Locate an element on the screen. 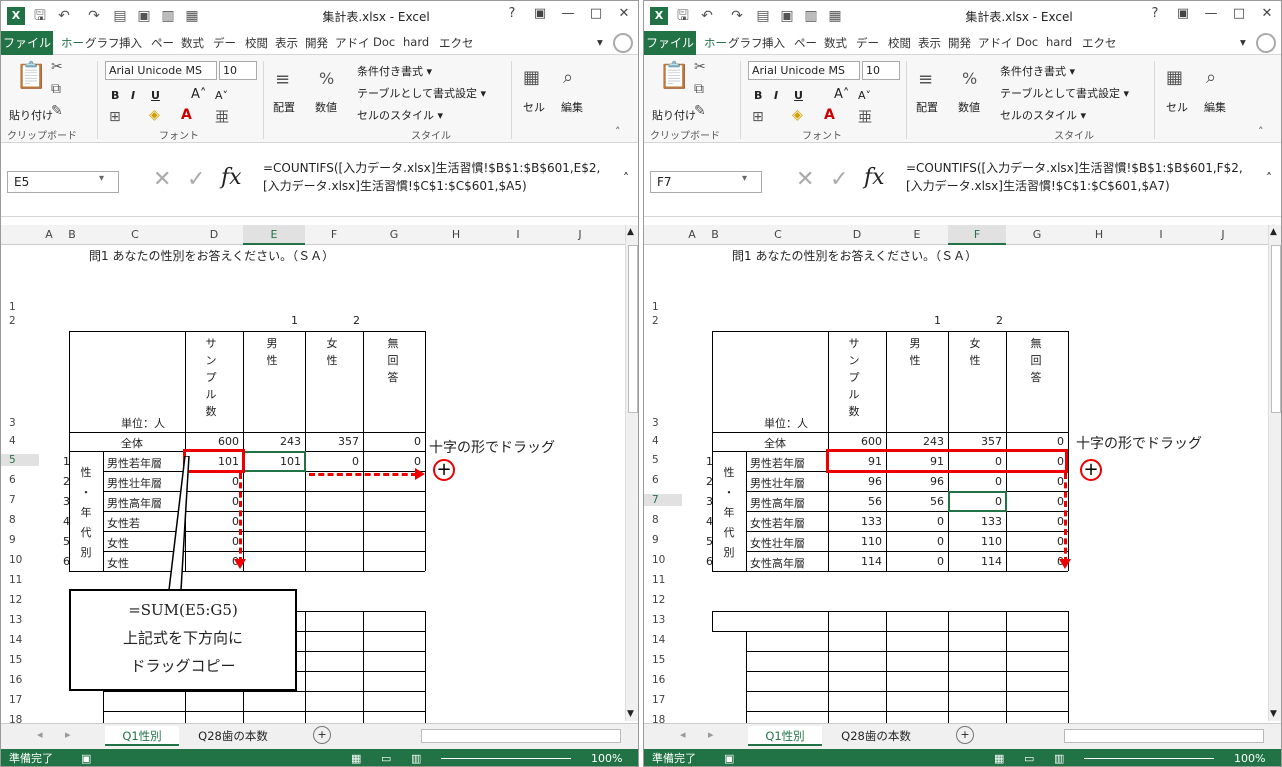  tab-formula: 数式 is located at coordinates (835, 43).